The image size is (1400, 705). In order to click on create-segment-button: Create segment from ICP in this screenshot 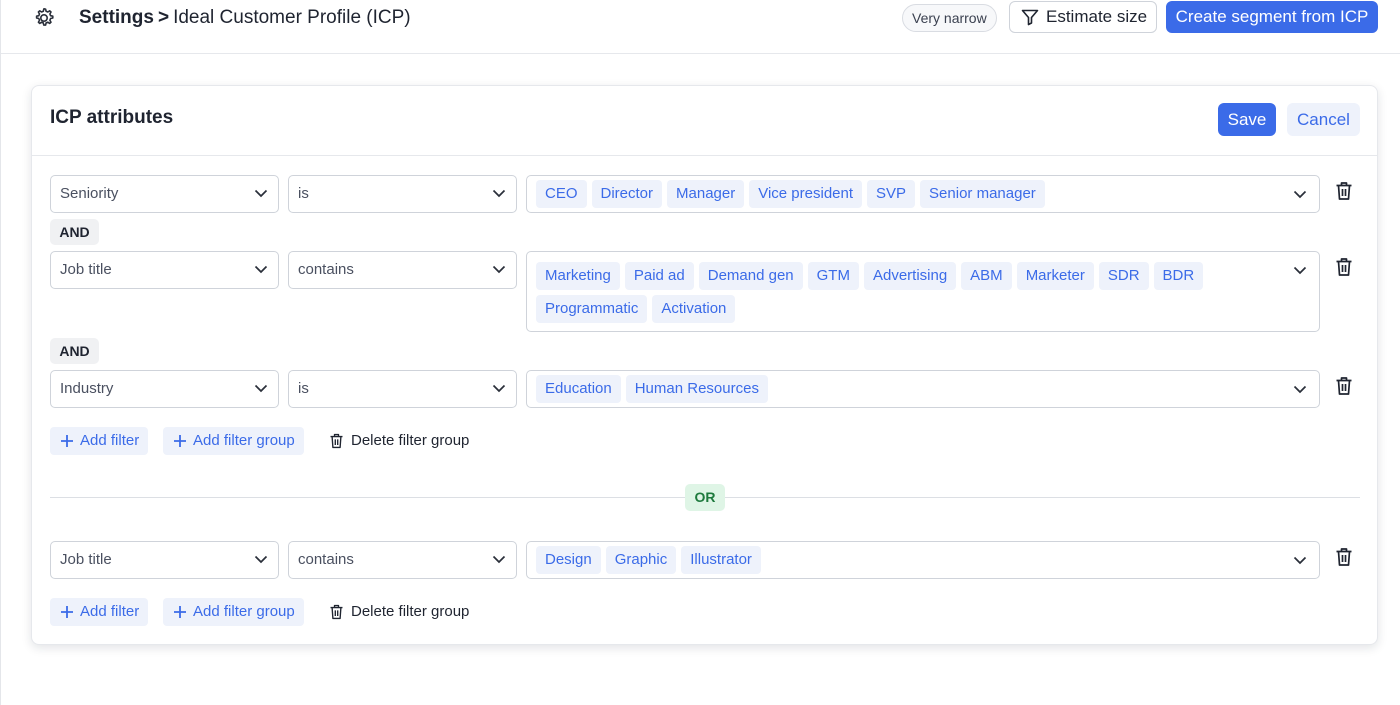, I will do `click(1272, 17)`.